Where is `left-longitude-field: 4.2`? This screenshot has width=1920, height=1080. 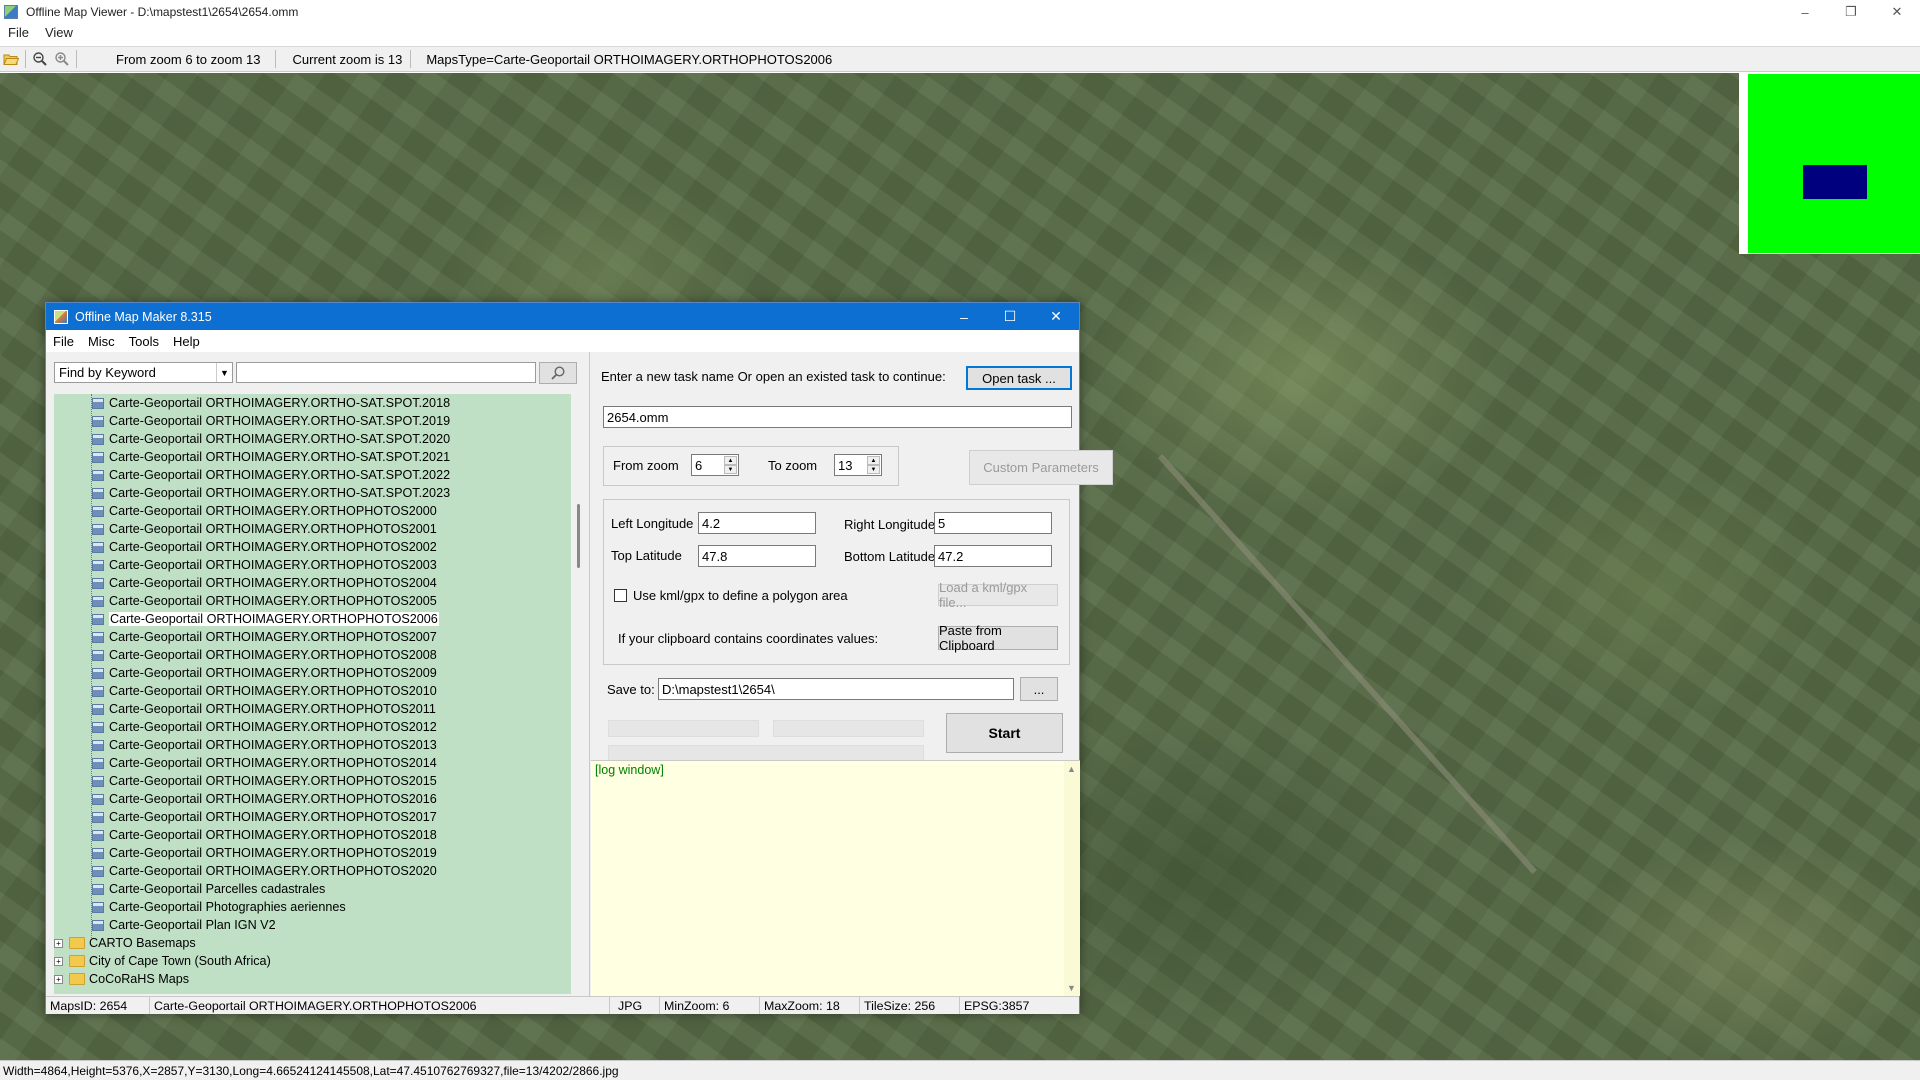 left-longitude-field: 4.2 is located at coordinates (757, 523).